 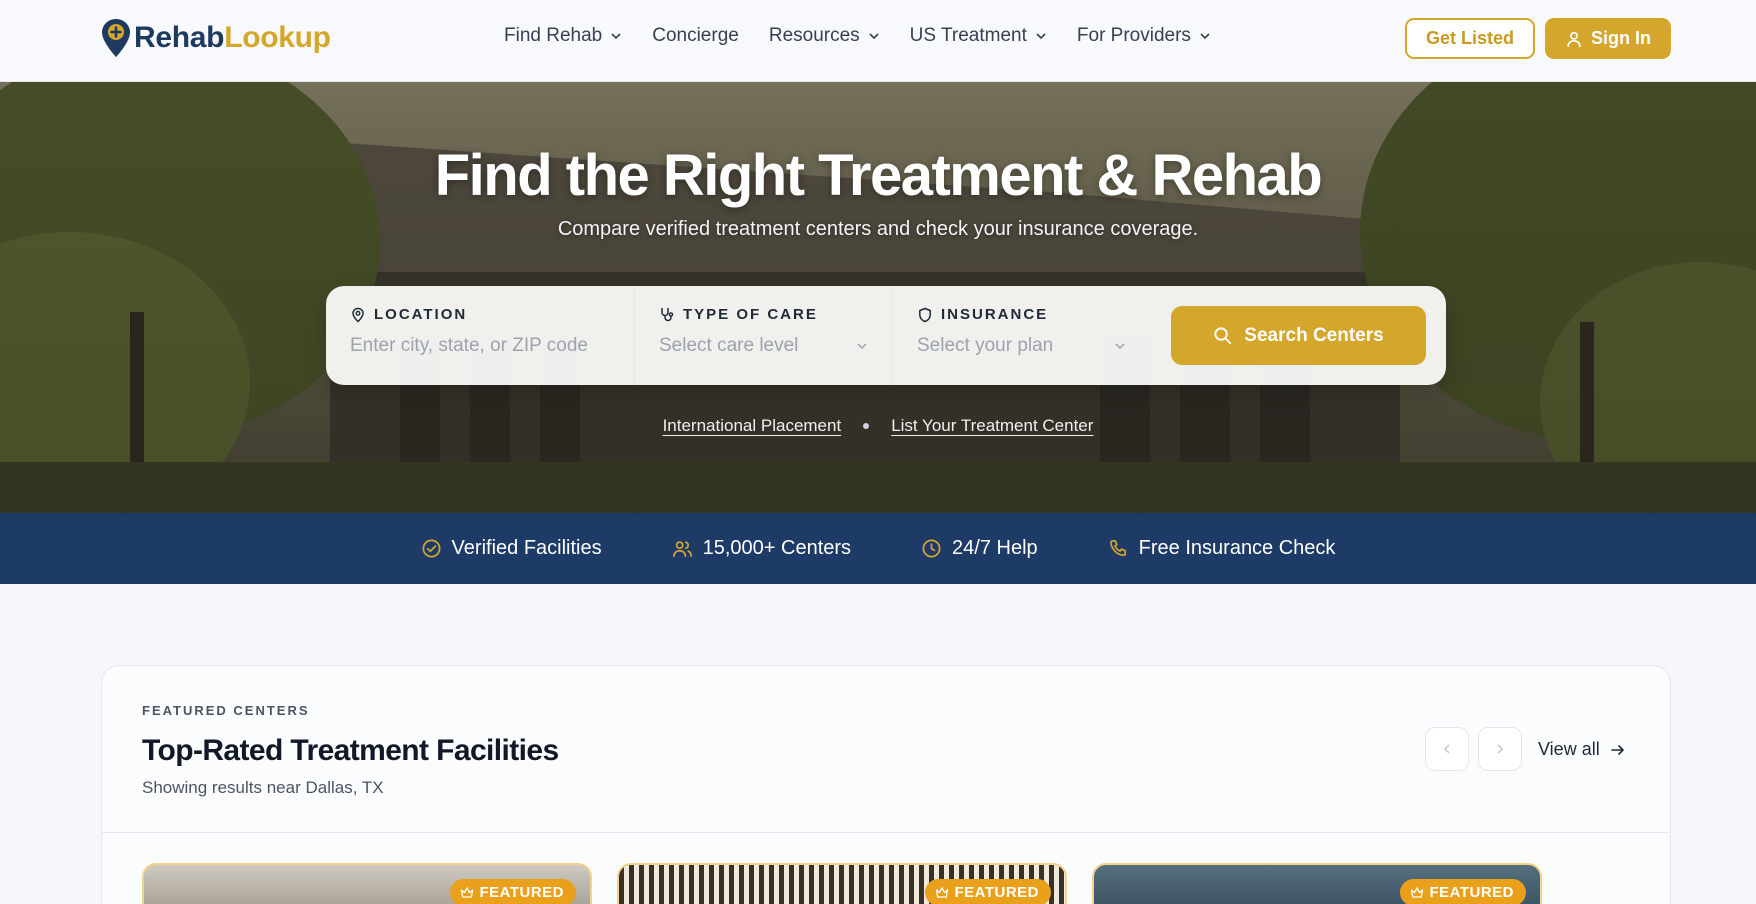 What do you see at coordinates (763, 314) in the screenshot?
I see `care-type-label: TYPE OF CARE` at bounding box center [763, 314].